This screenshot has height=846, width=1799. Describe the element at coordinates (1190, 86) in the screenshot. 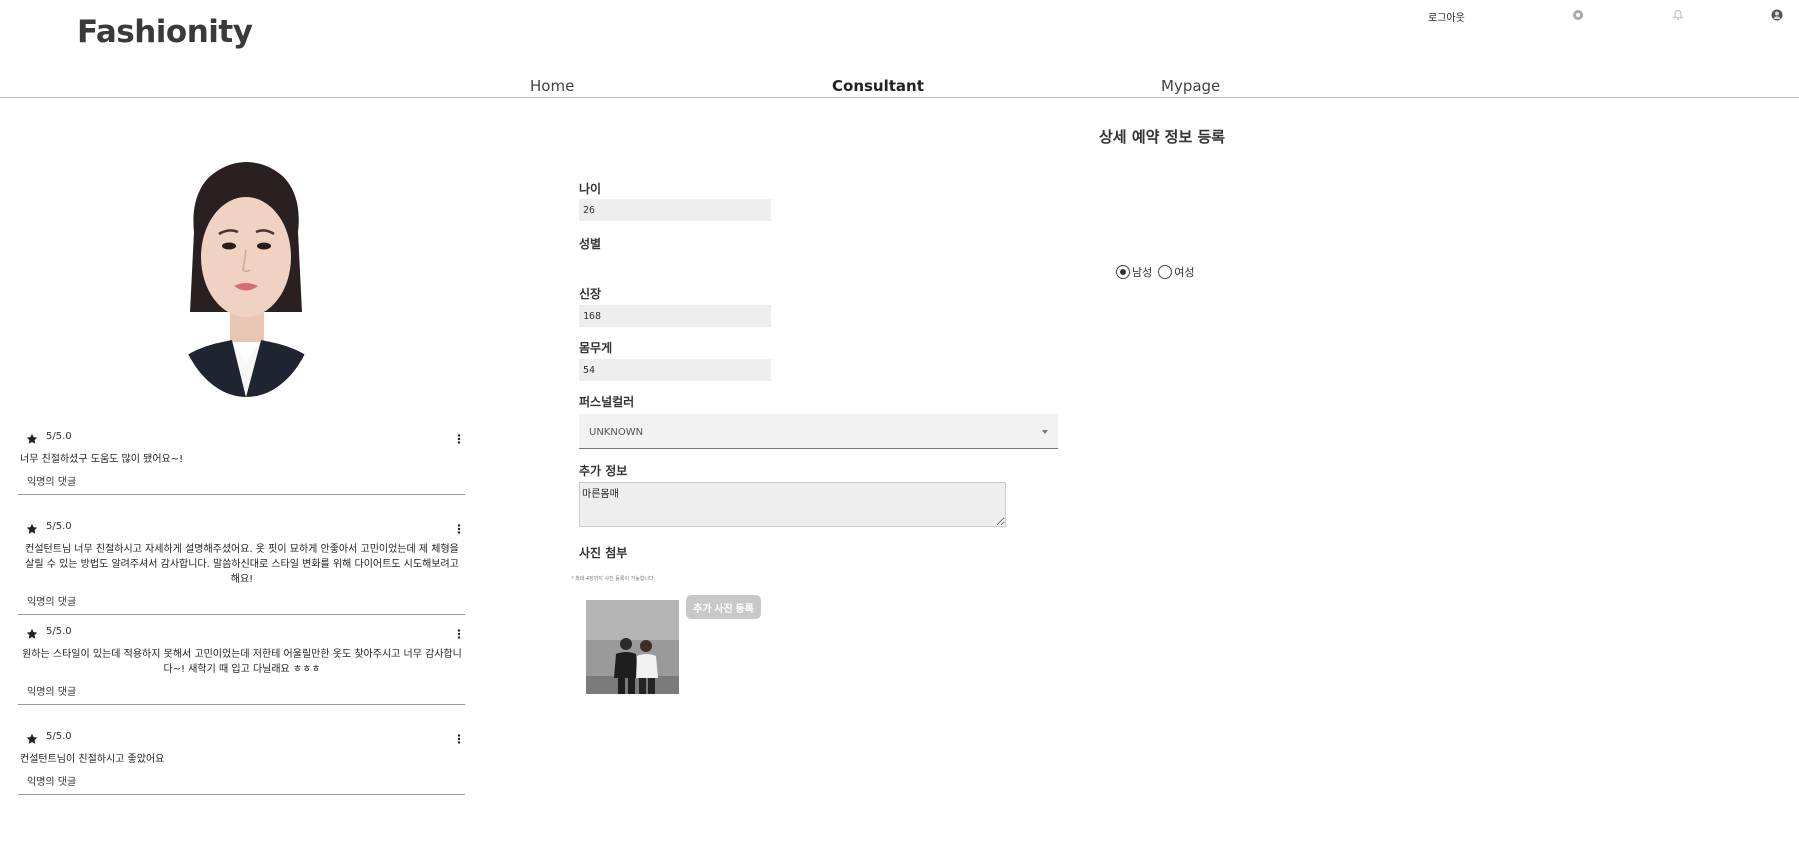

I see `nav-mypage: Mypage` at that location.